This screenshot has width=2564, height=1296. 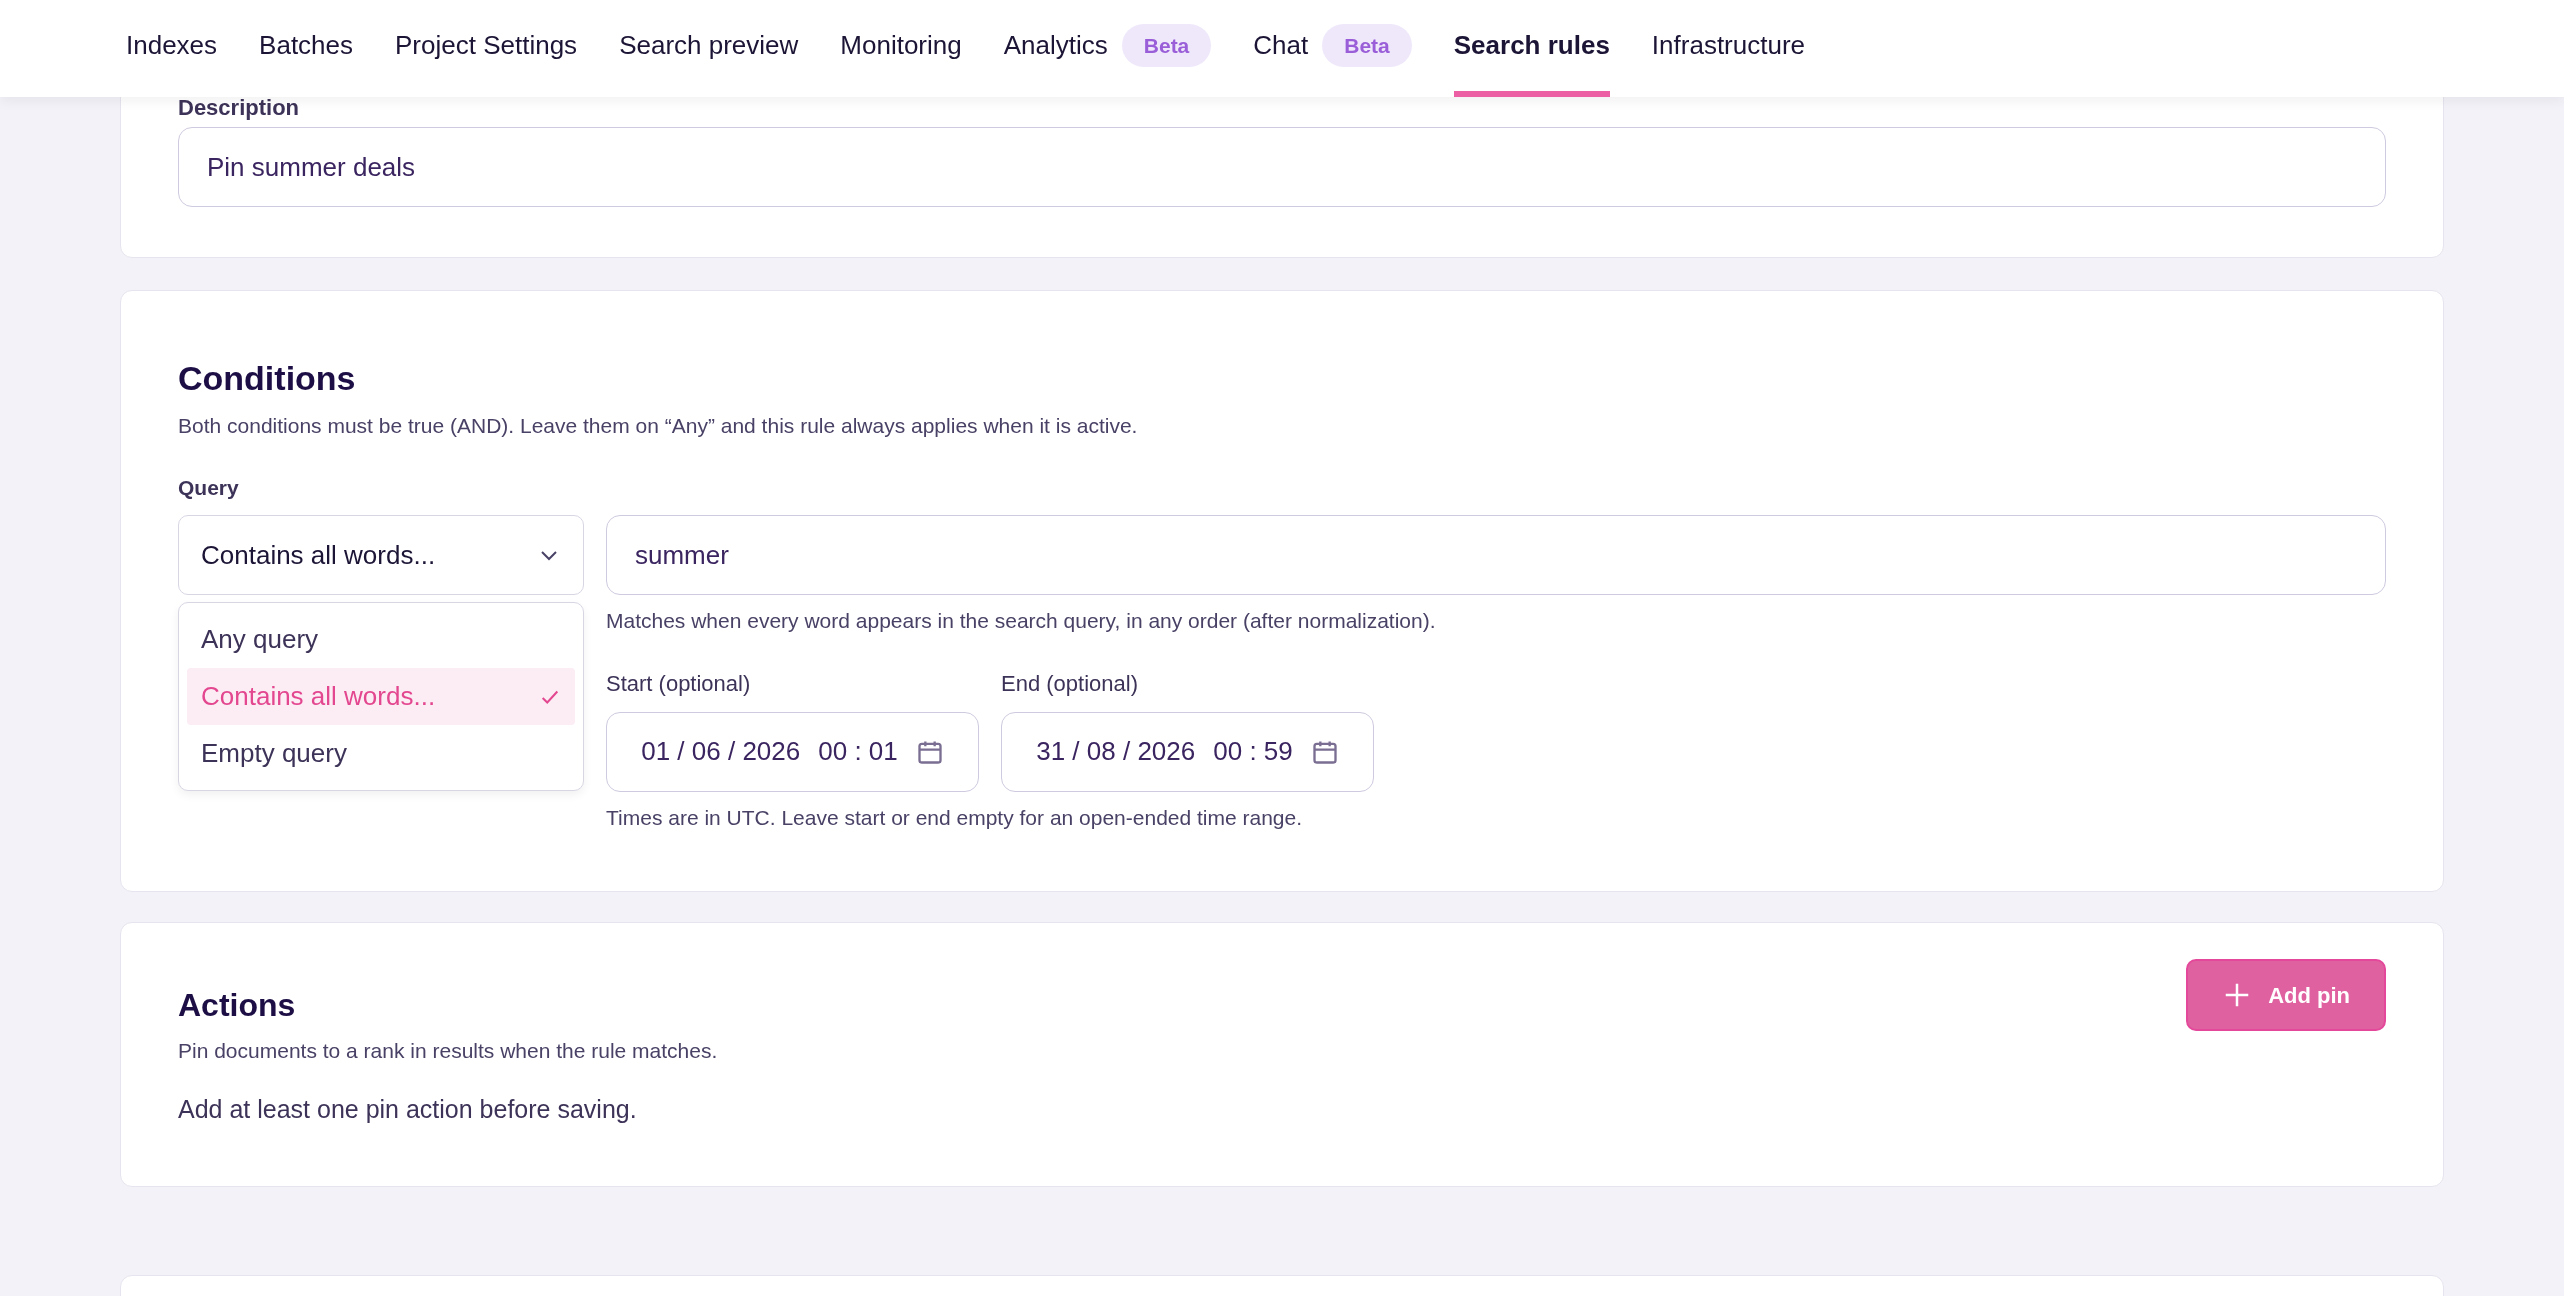 I want to click on empty-note: Add at least one pin action before saving., so click(x=408, y=1109).